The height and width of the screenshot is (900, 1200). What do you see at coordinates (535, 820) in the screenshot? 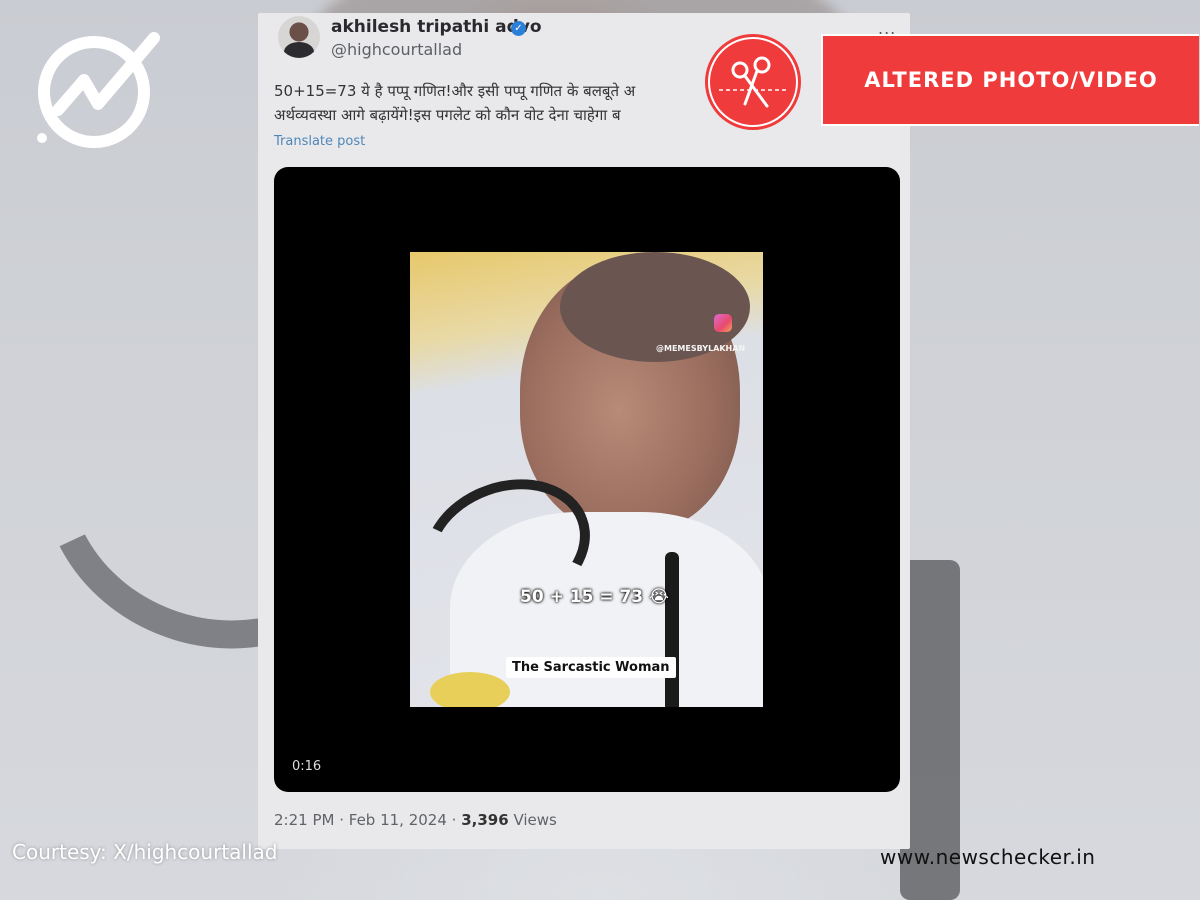
I see `views-label: Views` at bounding box center [535, 820].